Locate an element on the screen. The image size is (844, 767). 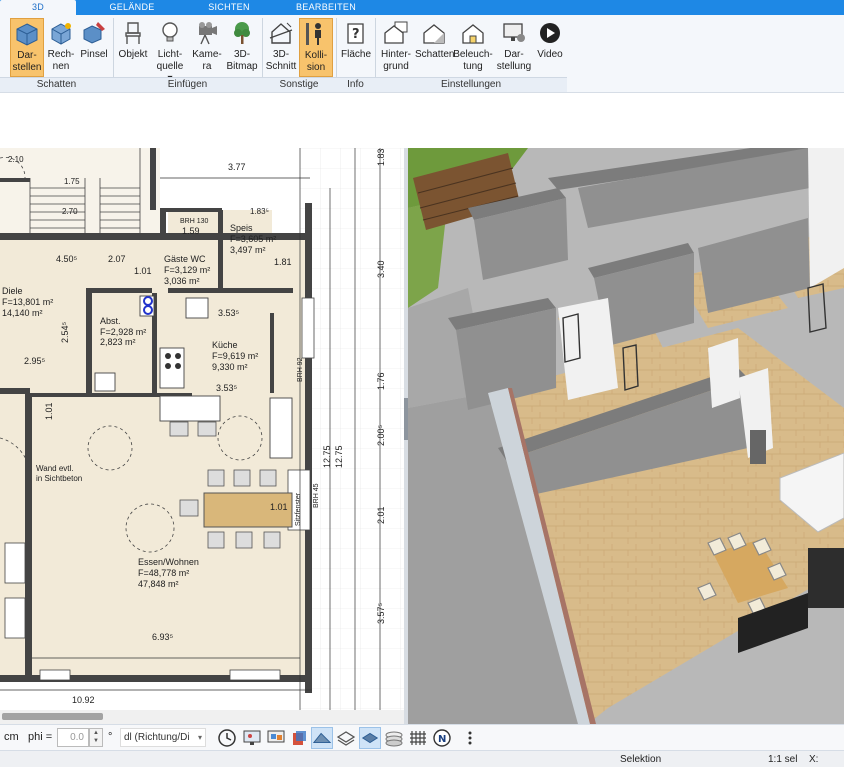
cube-render-icon is located at coordinates (61, 34).